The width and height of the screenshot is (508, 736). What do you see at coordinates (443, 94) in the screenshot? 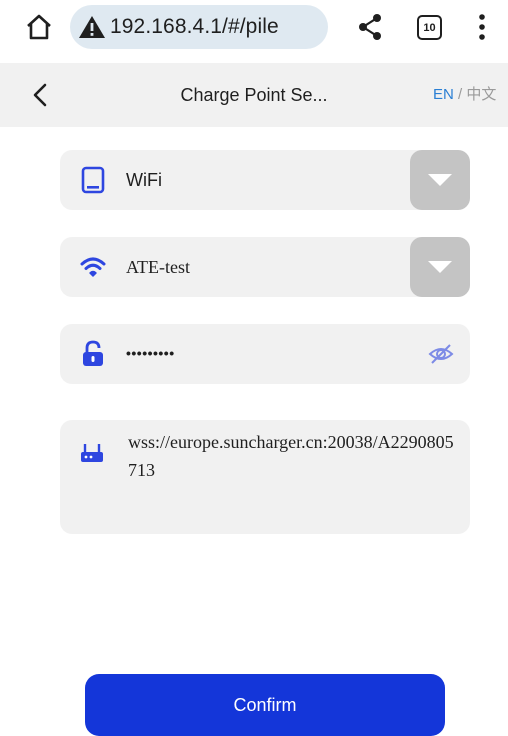
I see `lang-en-option: EN` at bounding box center [443, 94].